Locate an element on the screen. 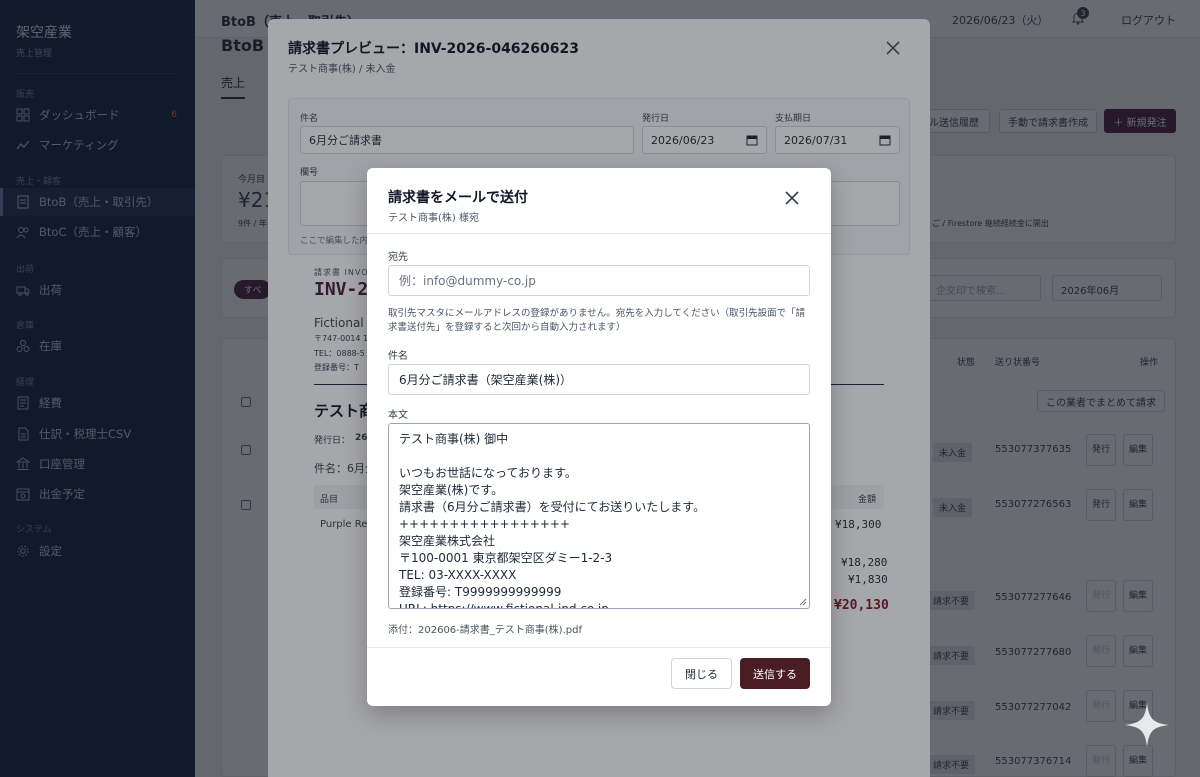 This screenshot has width=1200, height=777. send-button: 送信する is located at coordinates (775, 673).